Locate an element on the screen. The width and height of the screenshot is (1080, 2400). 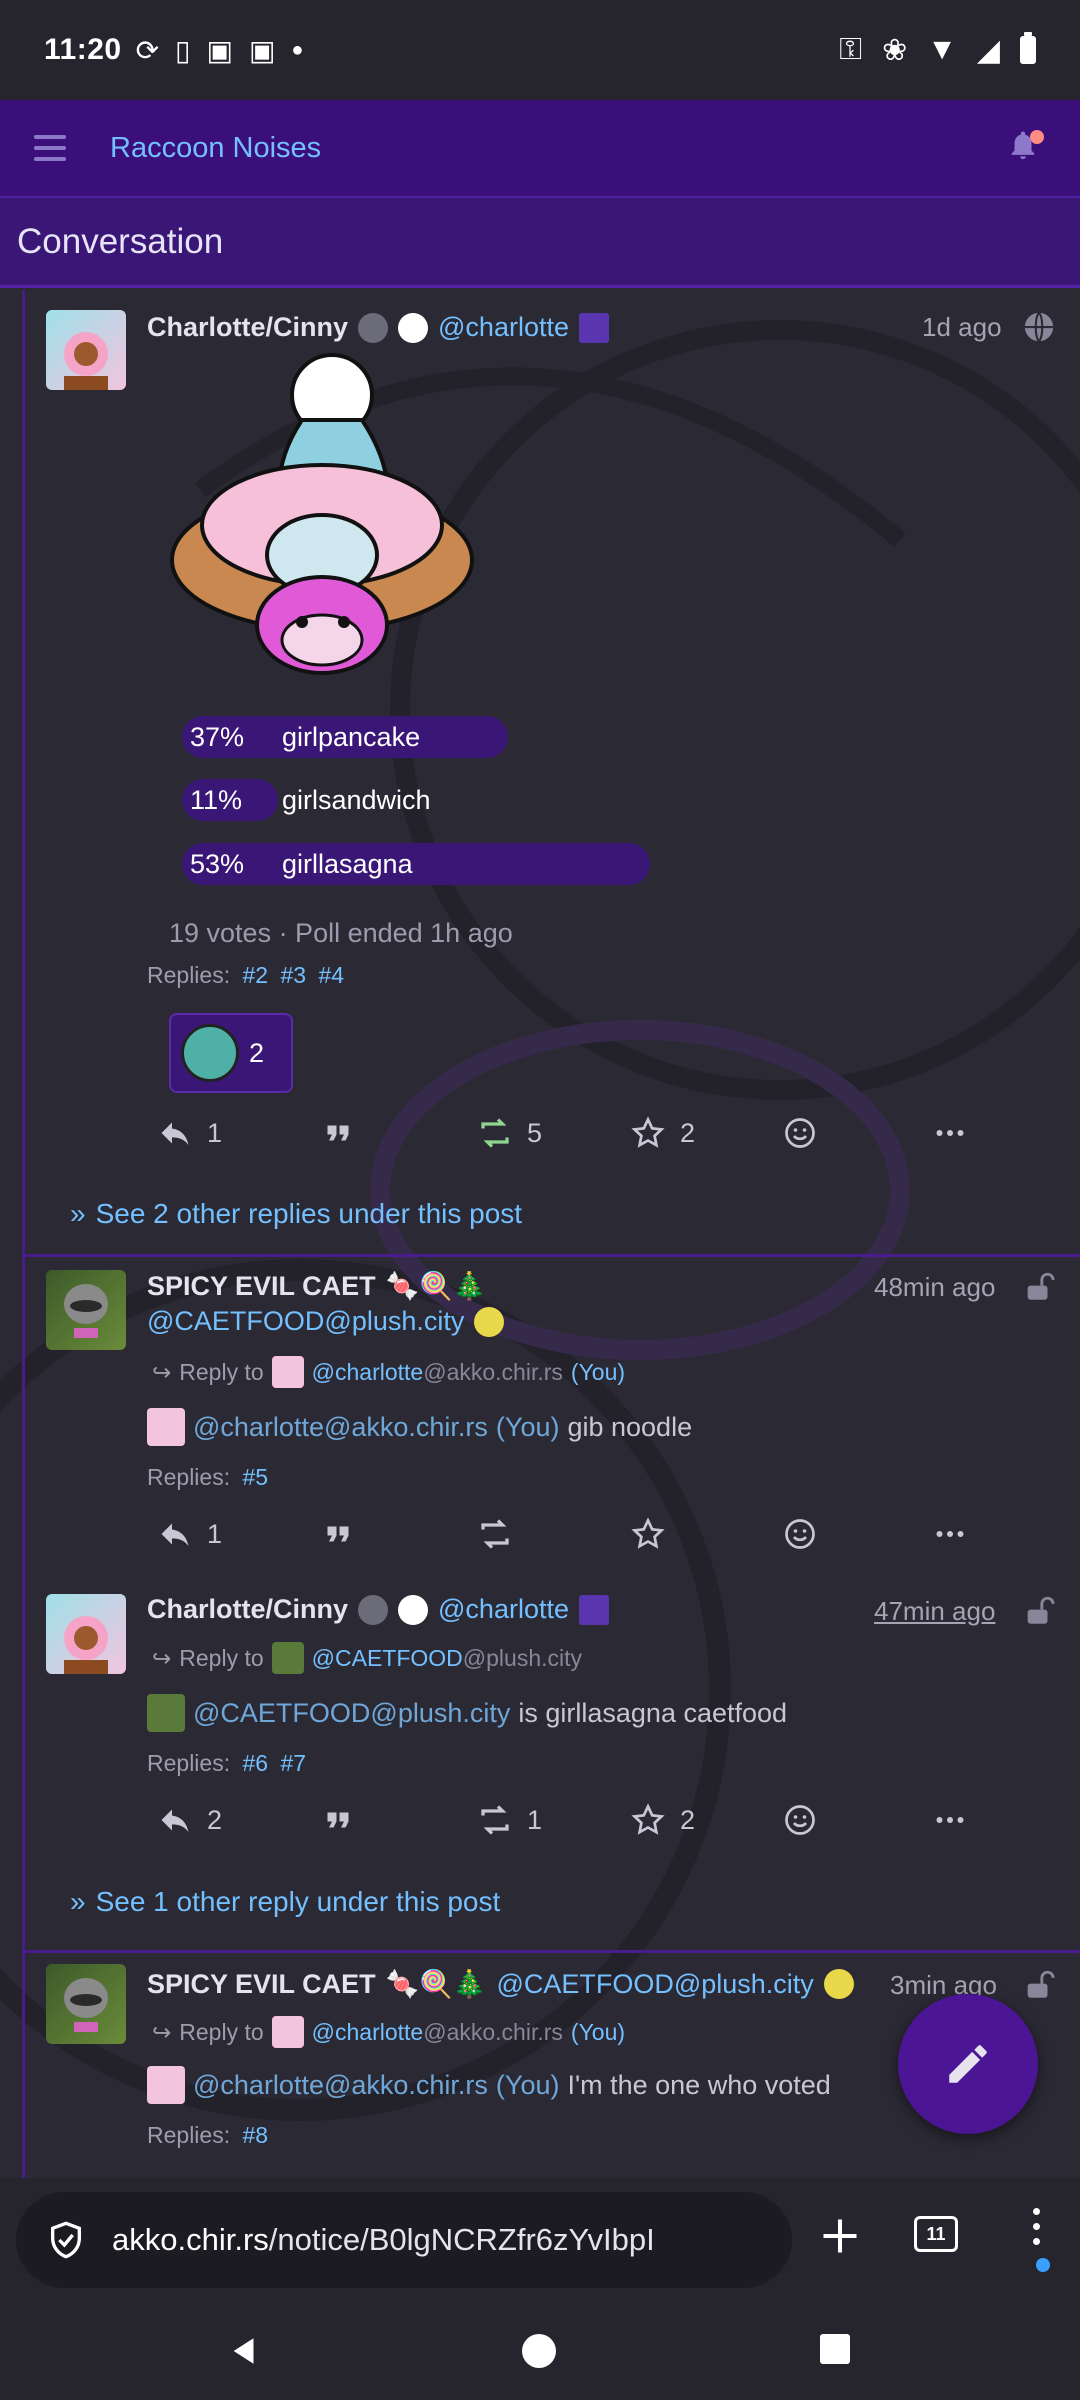
notifications-button is located at coordinates (1026, 148).